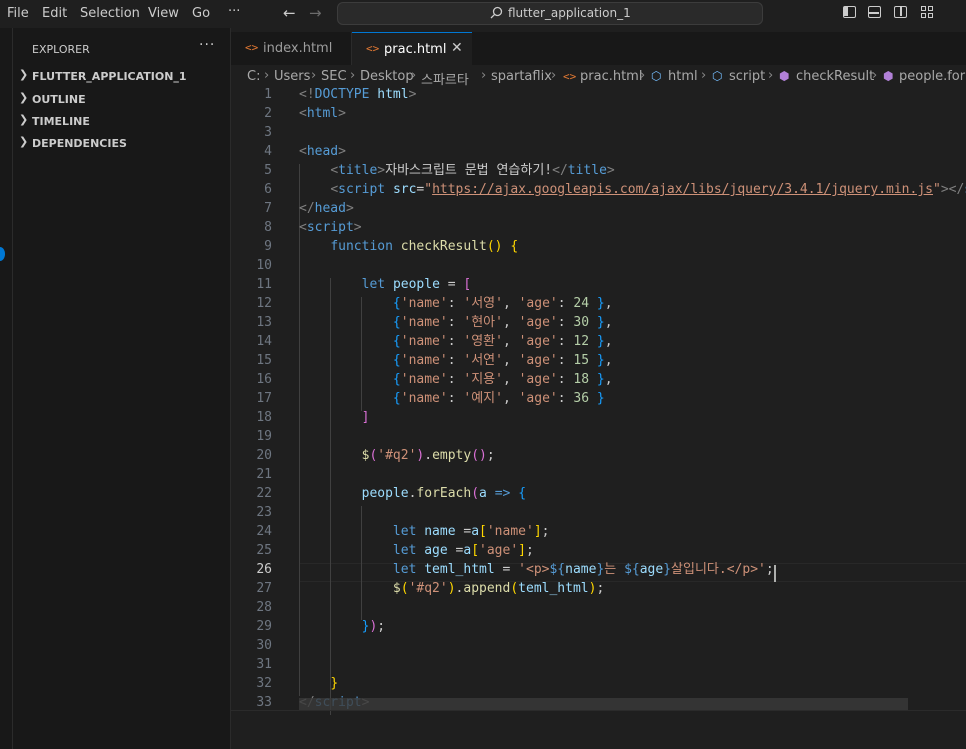  What do you see at coordinates (598, 626) in the screenshot?
I see `code-line: 29 });` at bounding box center [598, 626].